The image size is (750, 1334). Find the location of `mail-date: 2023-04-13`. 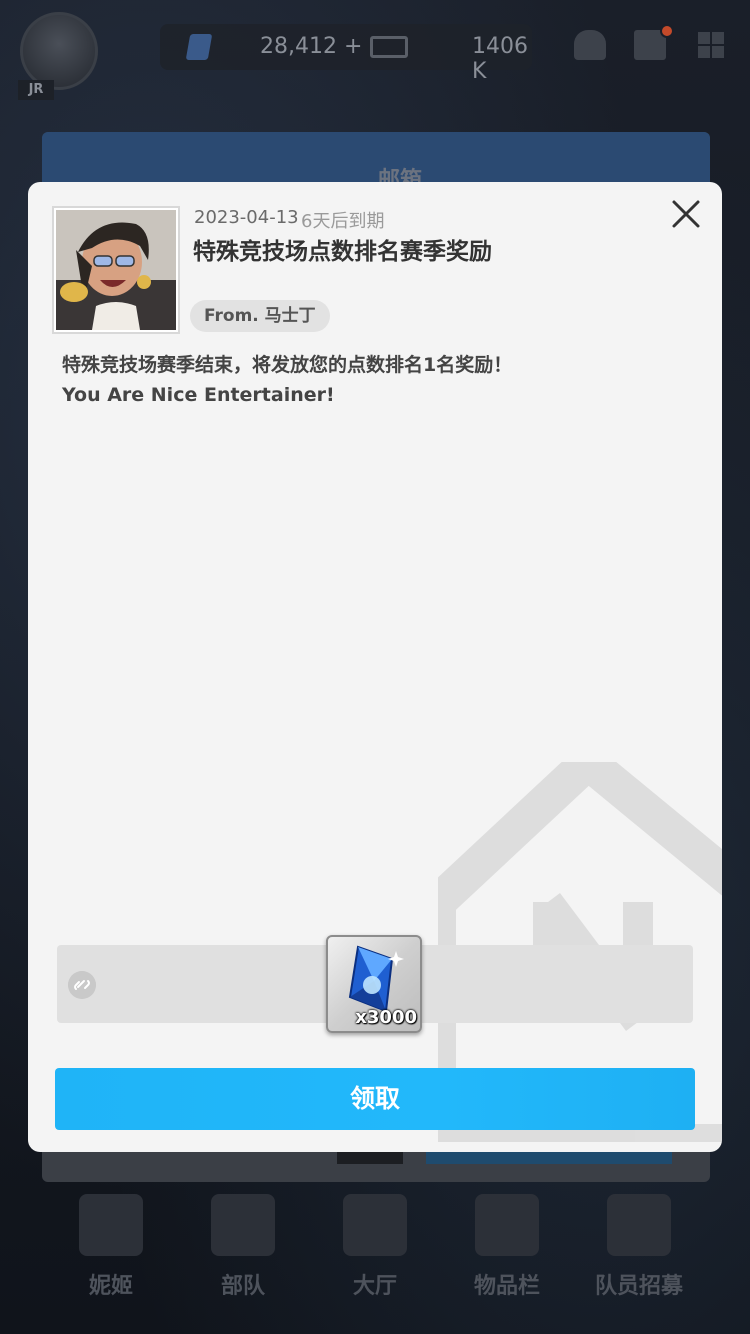

mail-date: 2023-04-13 is located at coordinates (246, 217).